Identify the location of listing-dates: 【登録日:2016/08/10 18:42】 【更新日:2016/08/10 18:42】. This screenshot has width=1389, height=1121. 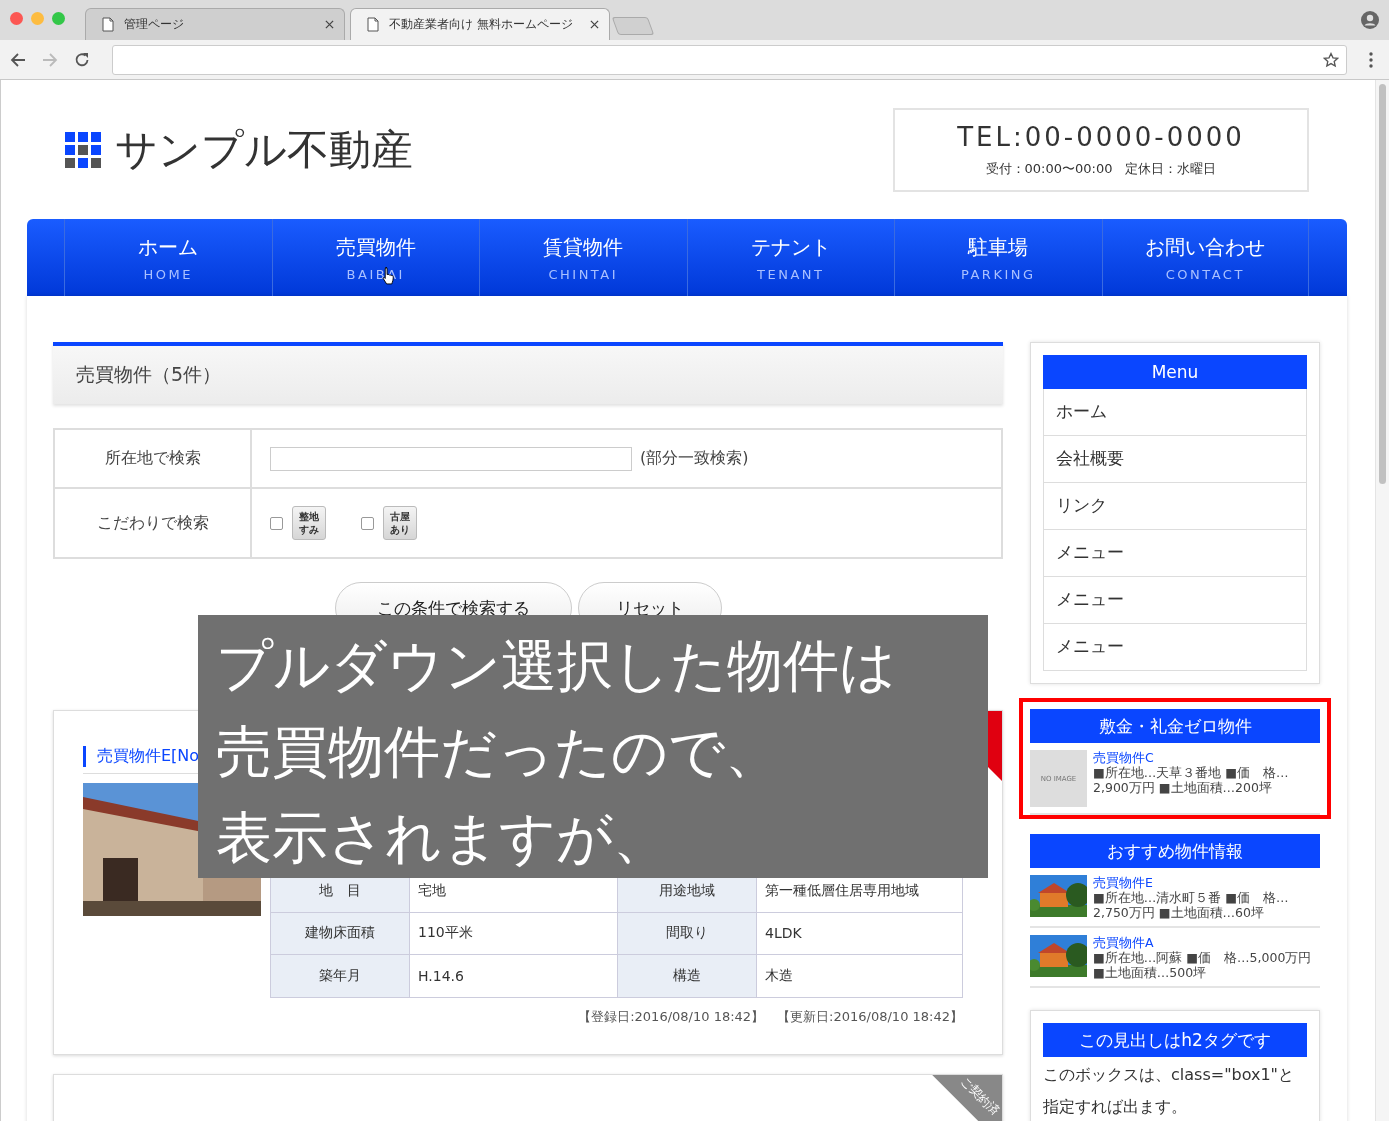
(770, 1016).